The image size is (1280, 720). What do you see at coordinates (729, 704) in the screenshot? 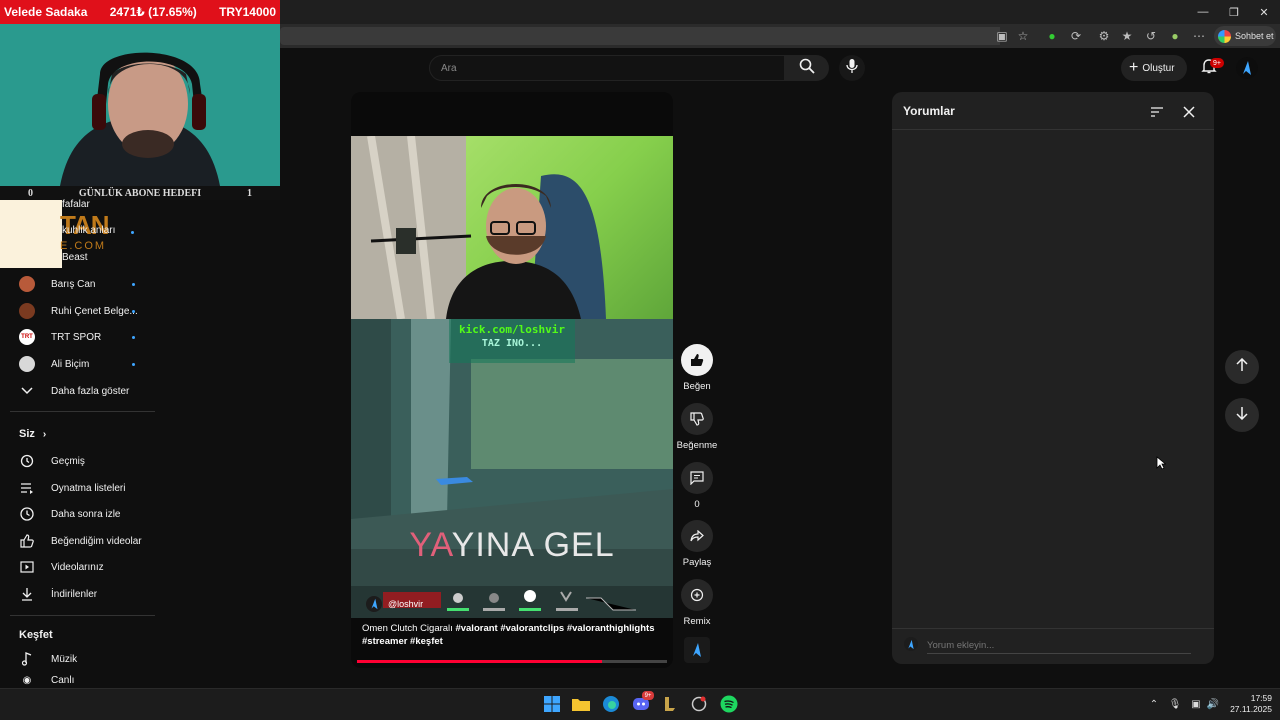
I see `spotify-icon` at bounding box center [729, 704].